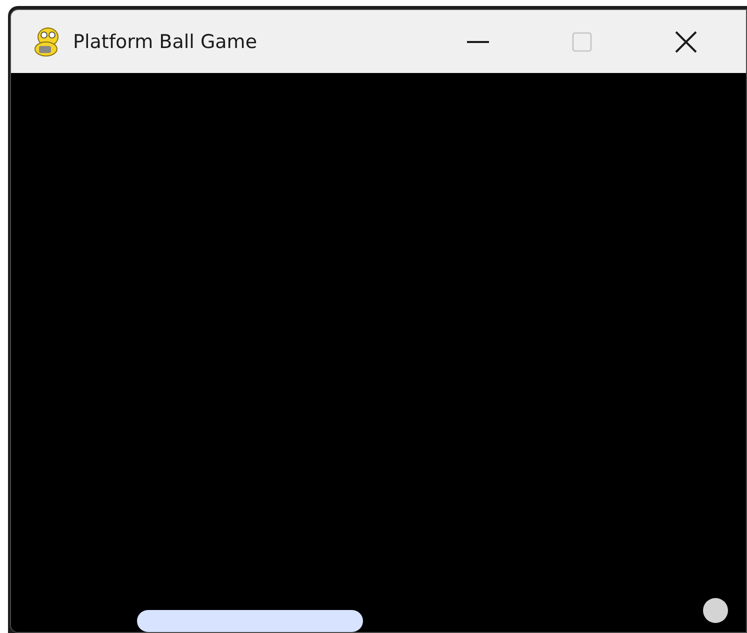 This screenshot has width=747, height=633. What do you see at coordinates (686, 41) in the screenshot?
I see `close-icon` at bounding box center [686, 41].